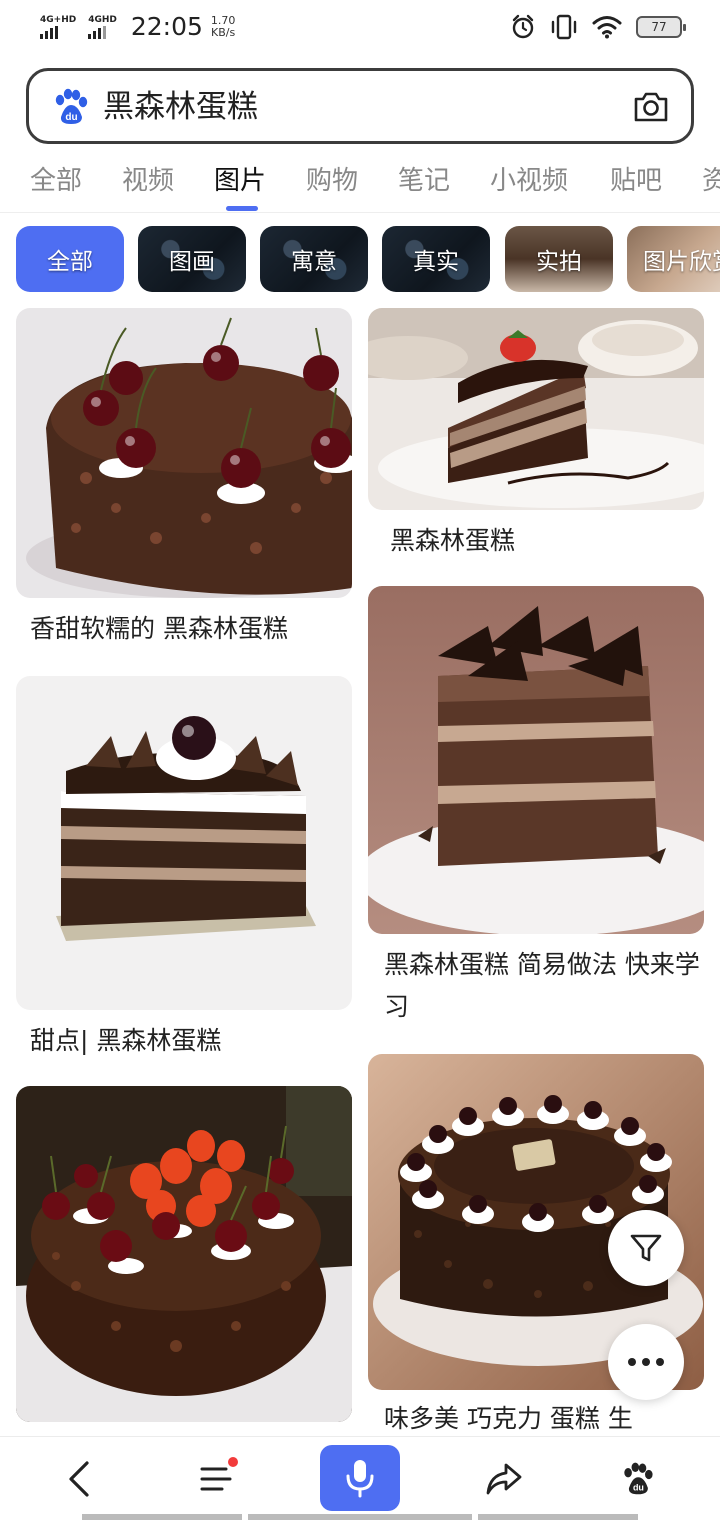 This screenshot has width=720, height=1520. I want to click on share-icon, so click(504, 1479).